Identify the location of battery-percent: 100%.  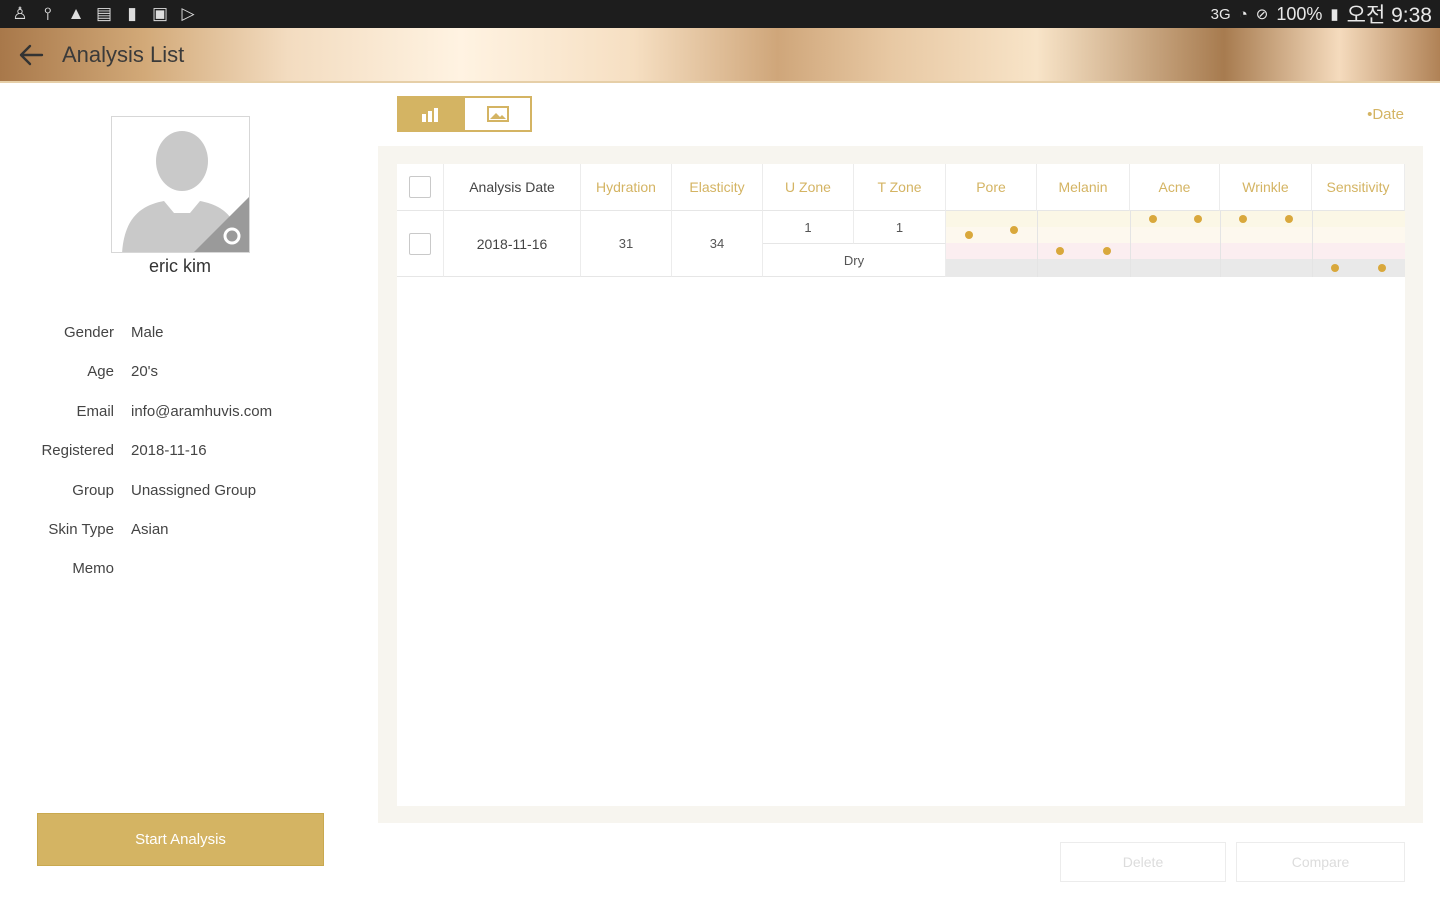
(1299, 13).